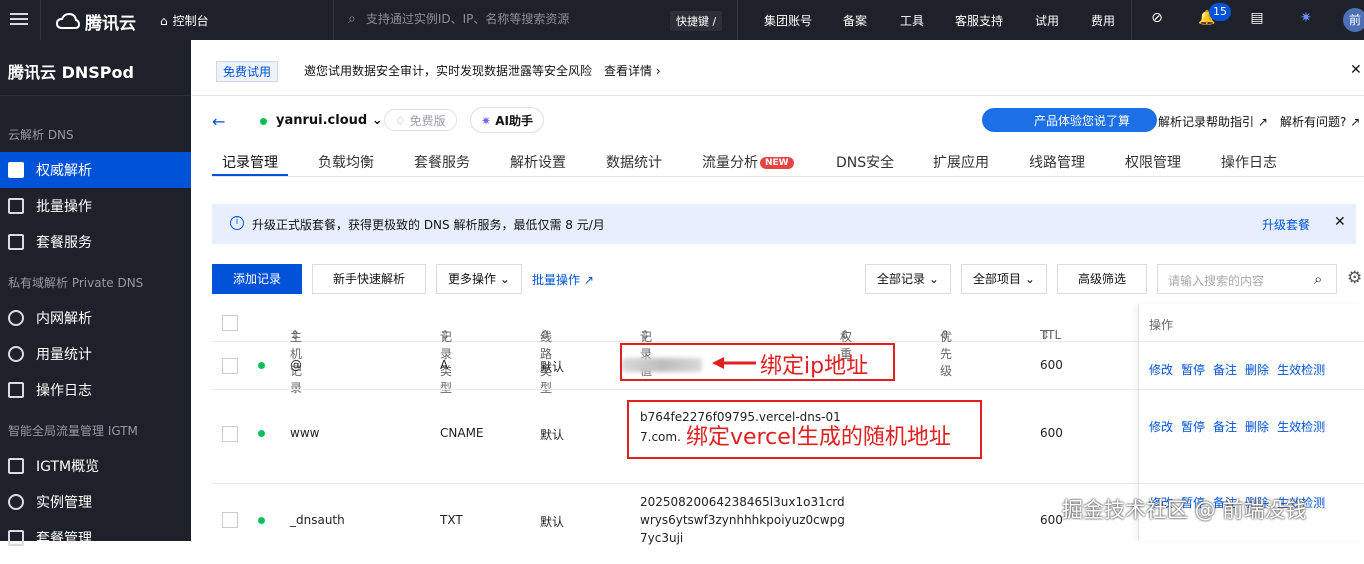  What do you see at coordinates (164, 20) in the screenshot?
I see `home-icon: ⌂` at bounding box center [164, 20].